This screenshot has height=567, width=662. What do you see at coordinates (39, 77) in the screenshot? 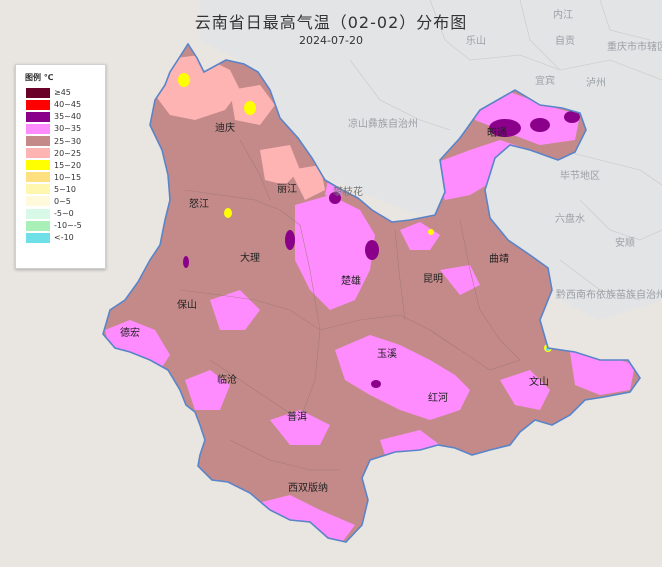
I see `legend-title: 图例 ℃` at bounding box center [39, 77].